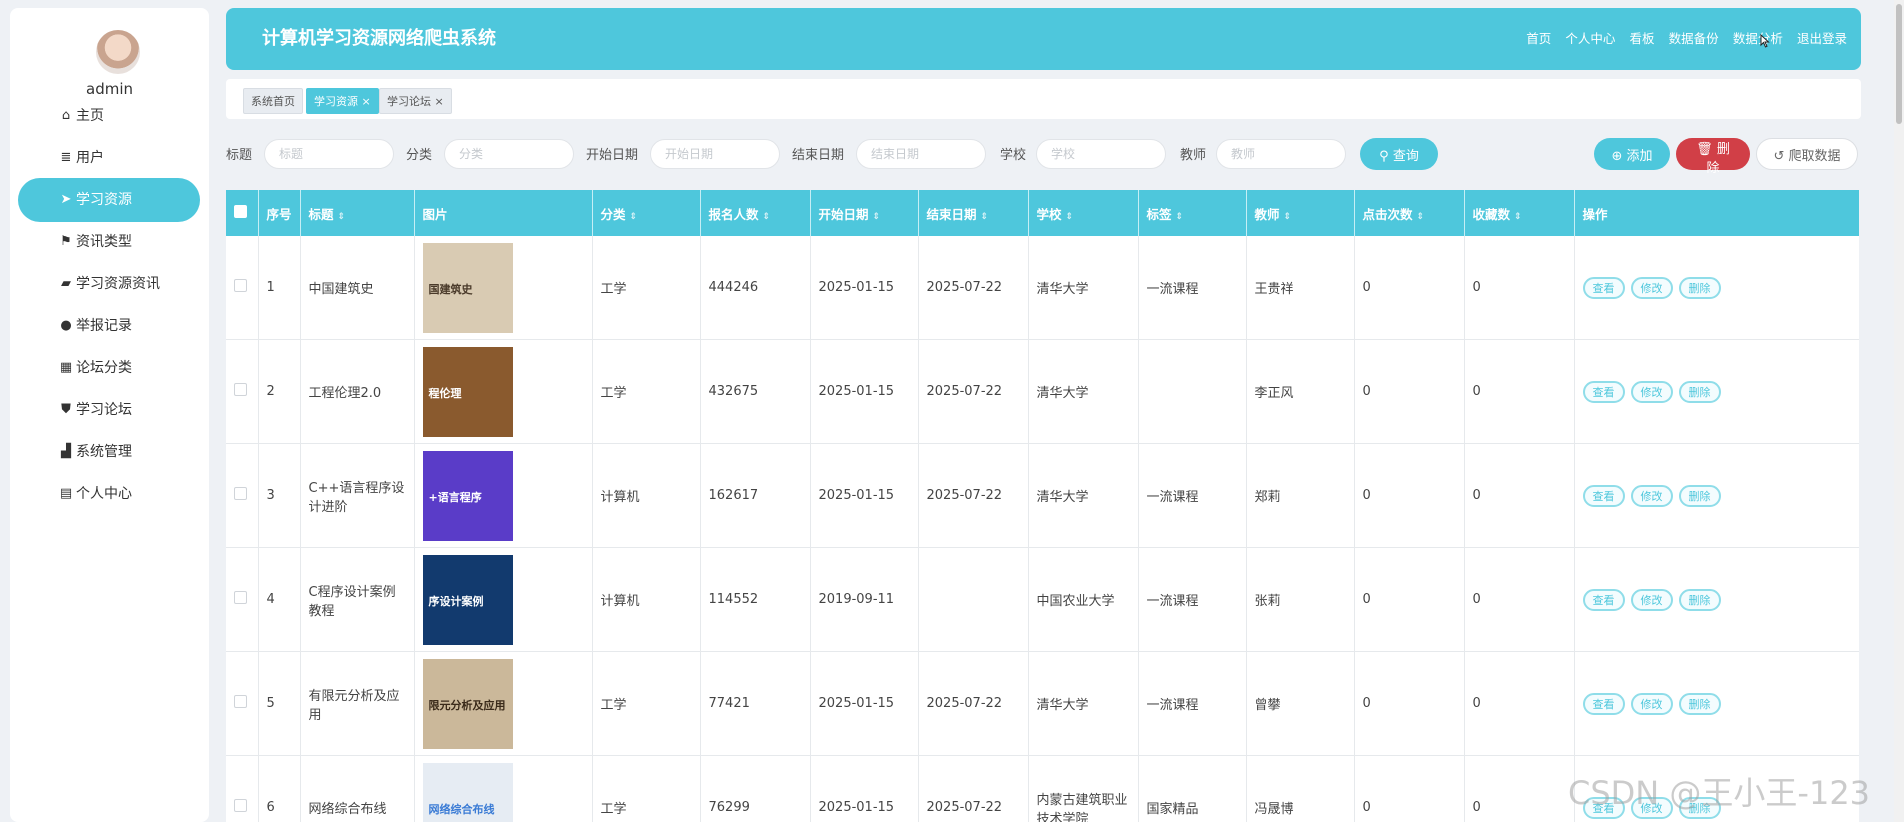  Describe the element at coordinates (715, 154) in the screenshot. I see `start-date-input` at that location.